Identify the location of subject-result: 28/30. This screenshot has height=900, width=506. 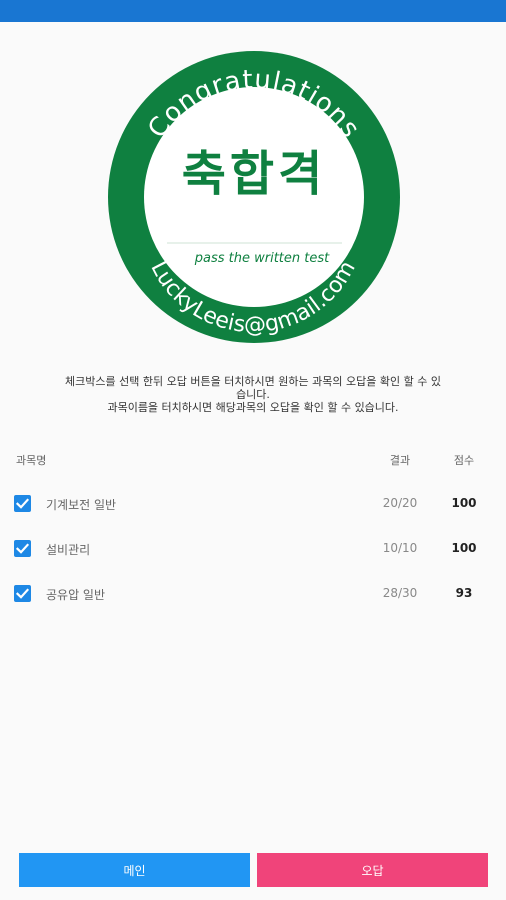
(400, 593).